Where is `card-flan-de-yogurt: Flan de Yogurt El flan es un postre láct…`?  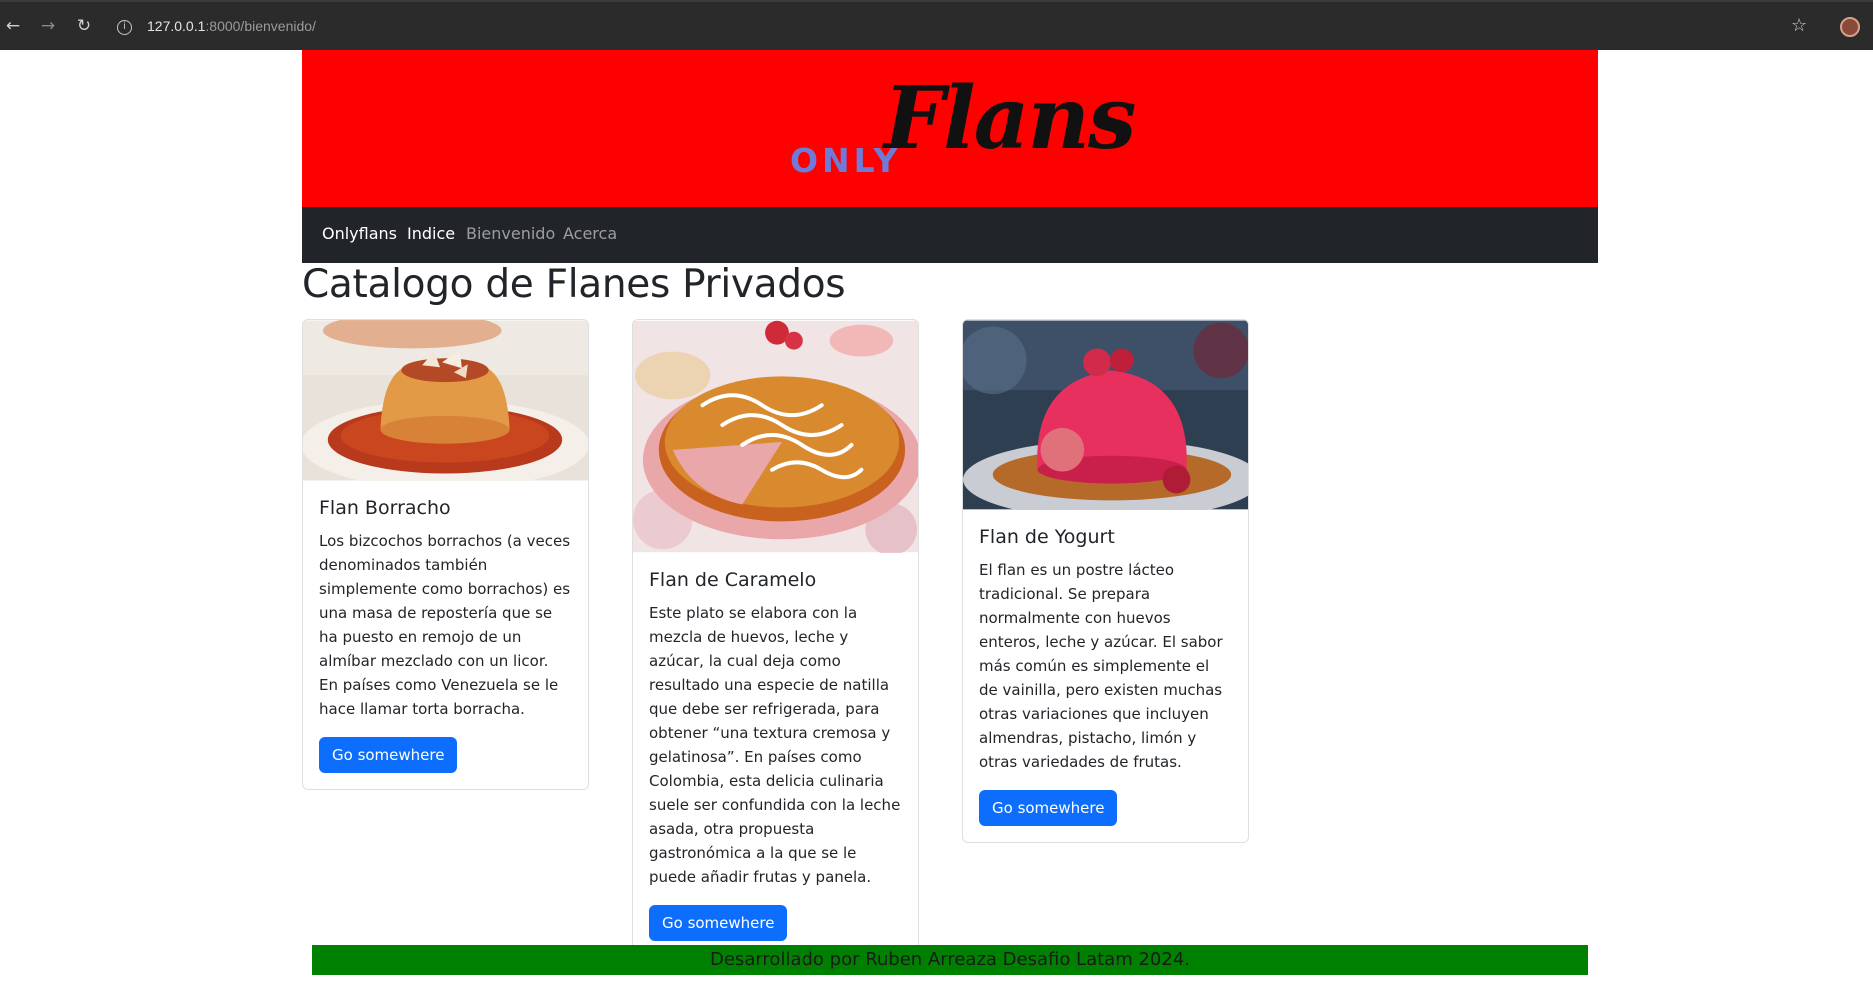 card-flan-de-yogurt: Flan de Yogurt El flan es un postre láct… is located at coordinates (1105, 581).